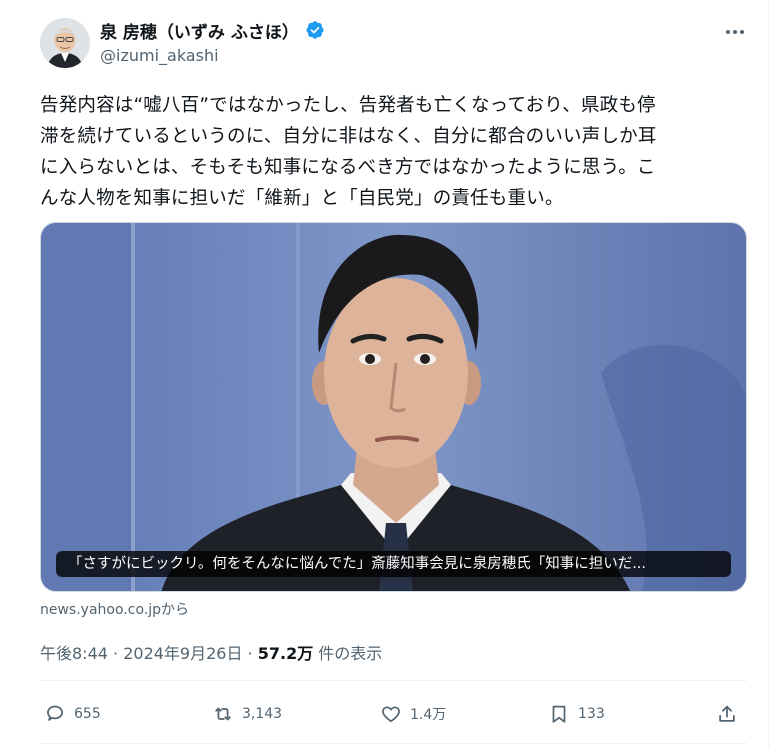  I want to click on avatar, so click(65, 43).